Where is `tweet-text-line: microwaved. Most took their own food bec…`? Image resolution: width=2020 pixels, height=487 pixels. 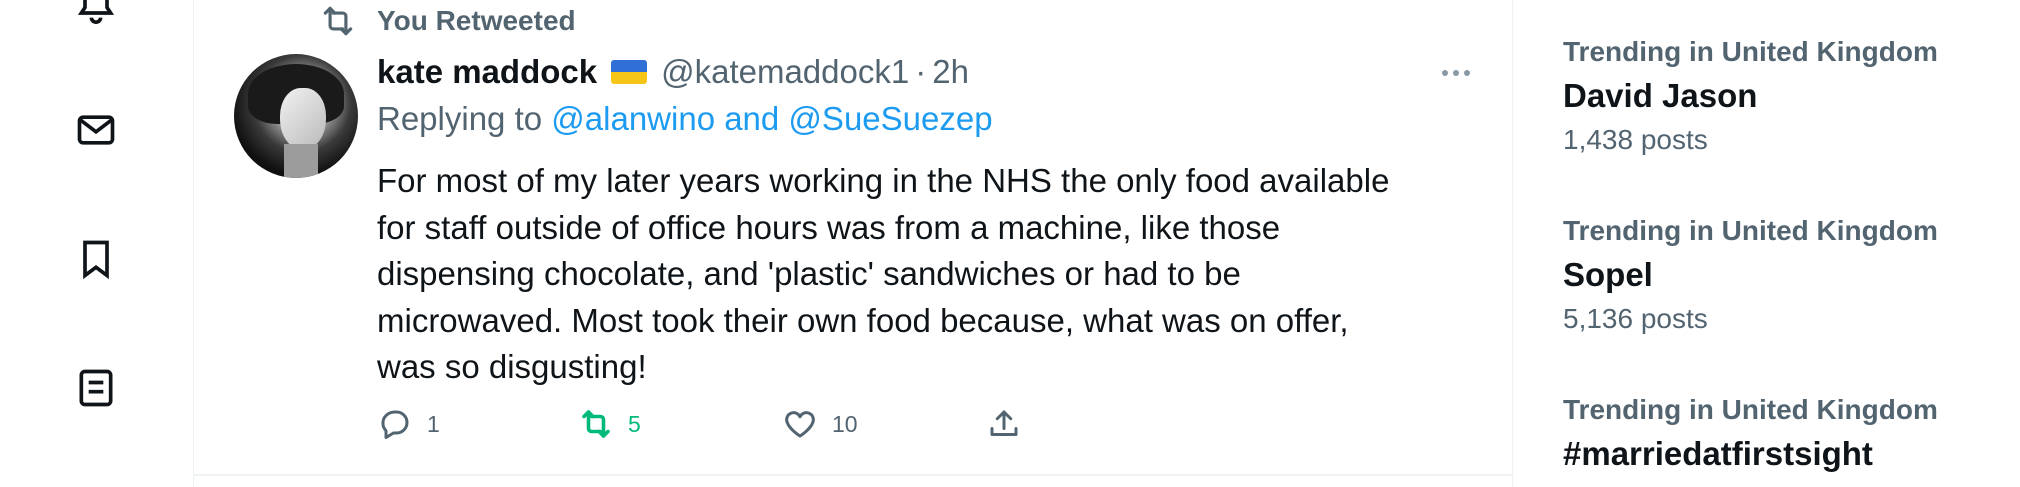
tweet-text-line: microwaved. Most took their own food bec… is located at coordinates (863, 320).